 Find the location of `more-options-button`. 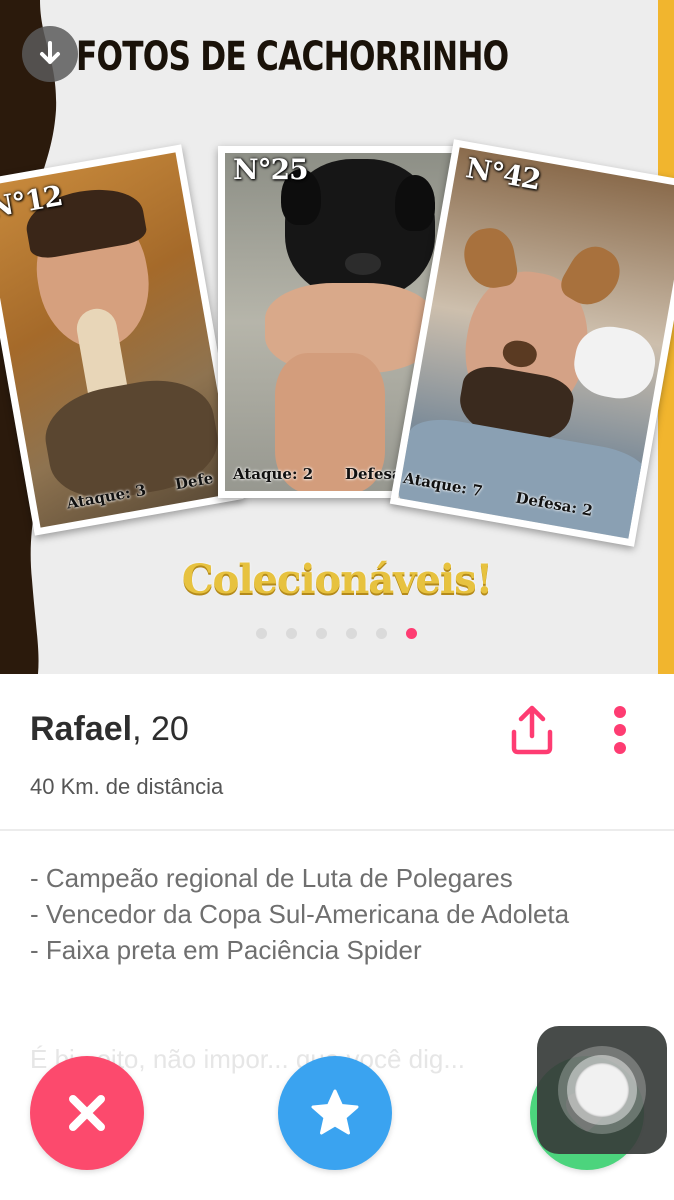

more-options-button is located at coordinates (620, 730).